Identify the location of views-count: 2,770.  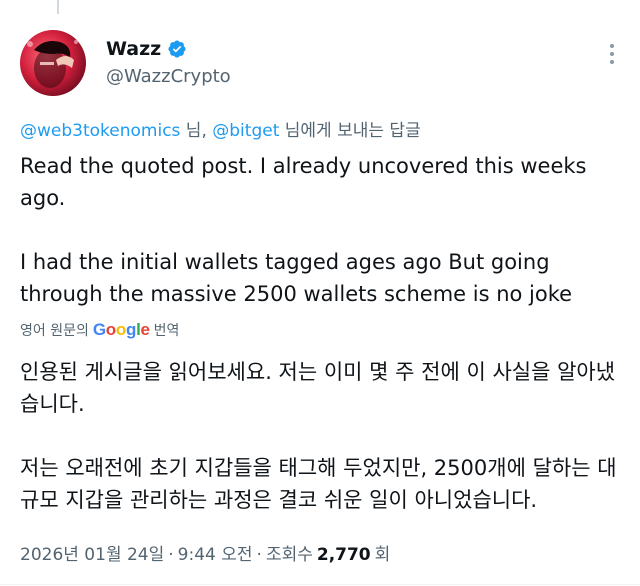
(344, 555).